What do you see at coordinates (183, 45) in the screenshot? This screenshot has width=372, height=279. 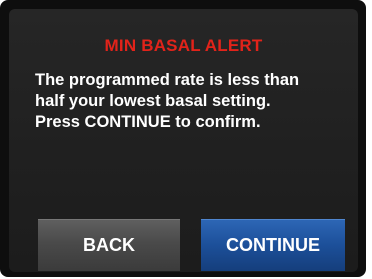 I see `alert-title: MIN BASAL ALERT` at bounding box center [183, 45].